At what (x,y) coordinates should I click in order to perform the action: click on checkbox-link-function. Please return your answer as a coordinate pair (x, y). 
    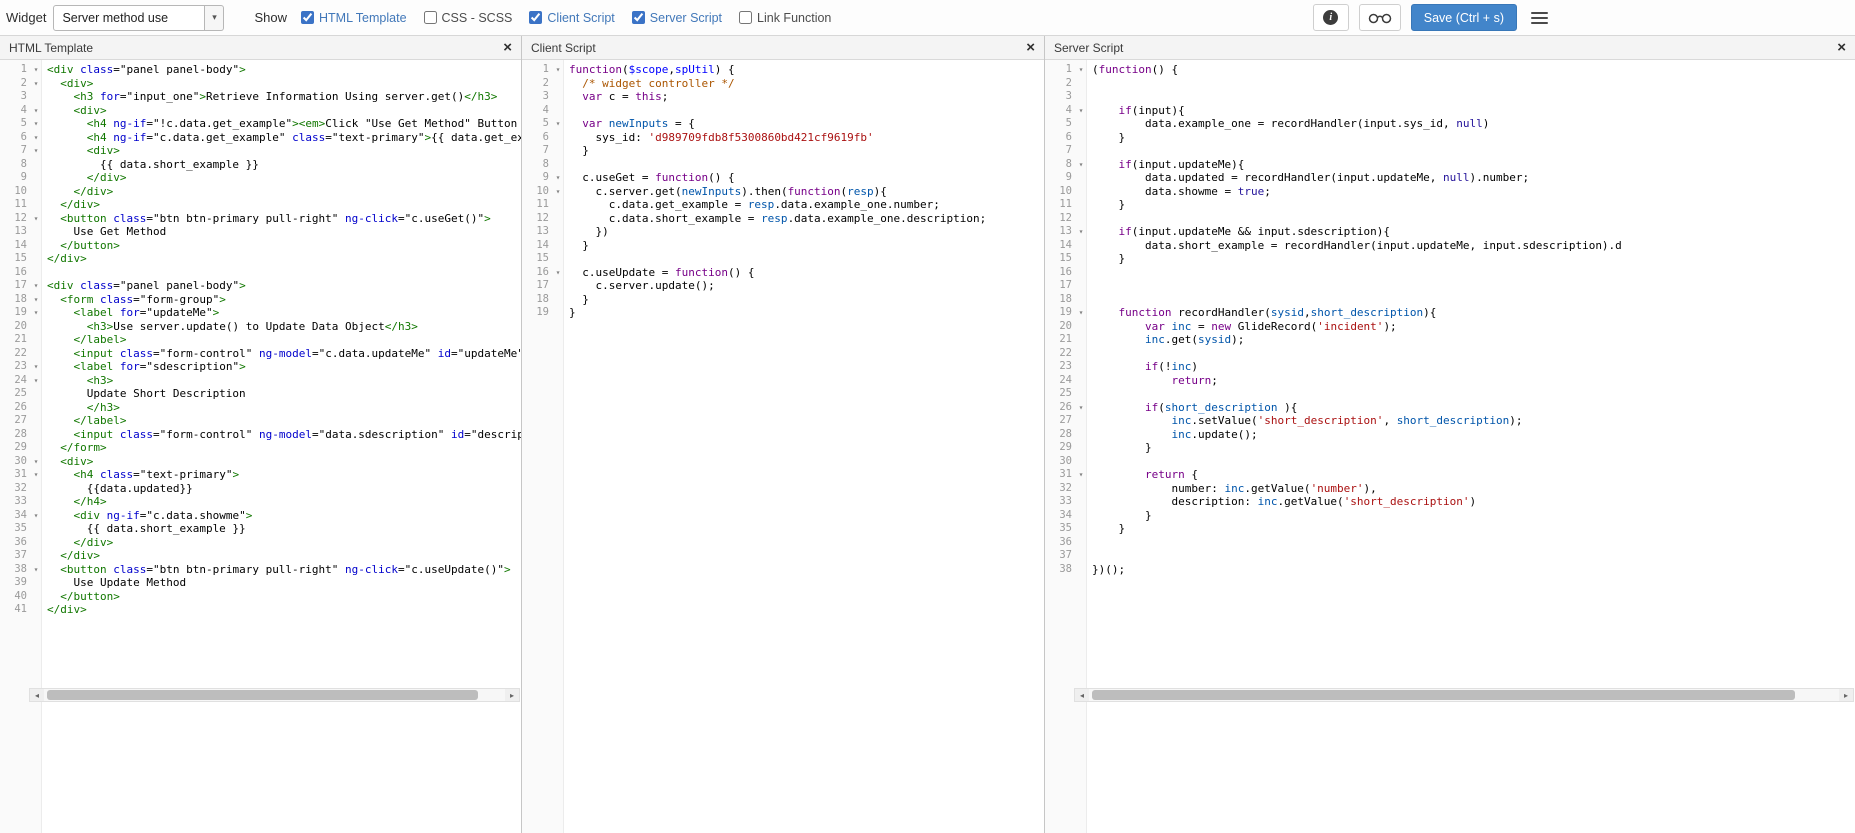
    Looking at the image, I should click on (746, 17).